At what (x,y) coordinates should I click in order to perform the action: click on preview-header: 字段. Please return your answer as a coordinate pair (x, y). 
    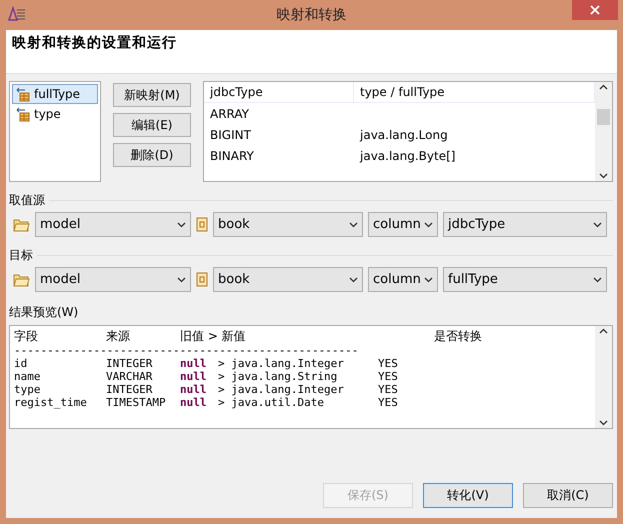
    Looking at the image, I should click on (26, 336).